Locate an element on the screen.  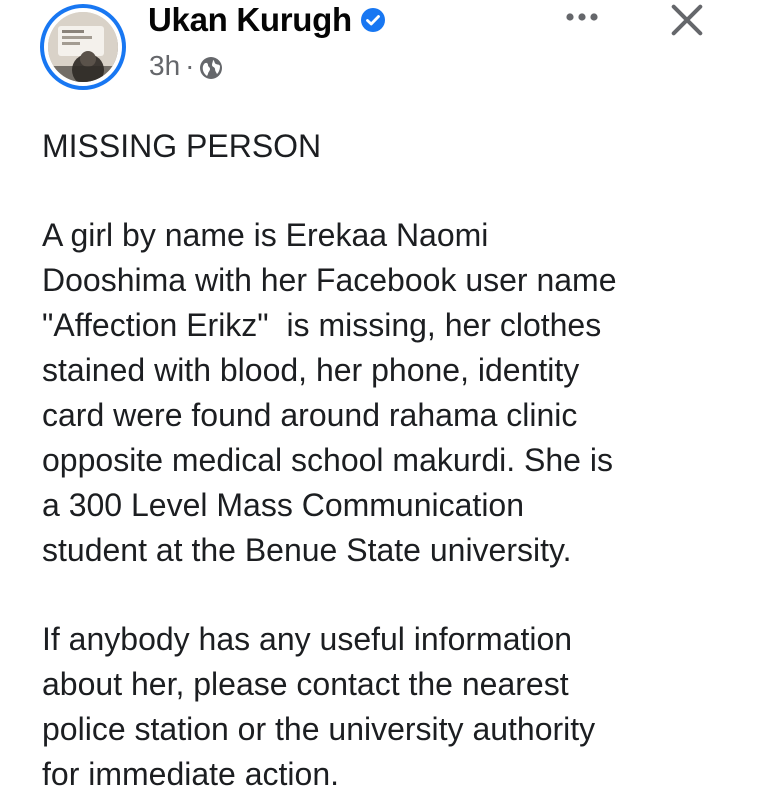
close-button is located at coordinates (687, 20).